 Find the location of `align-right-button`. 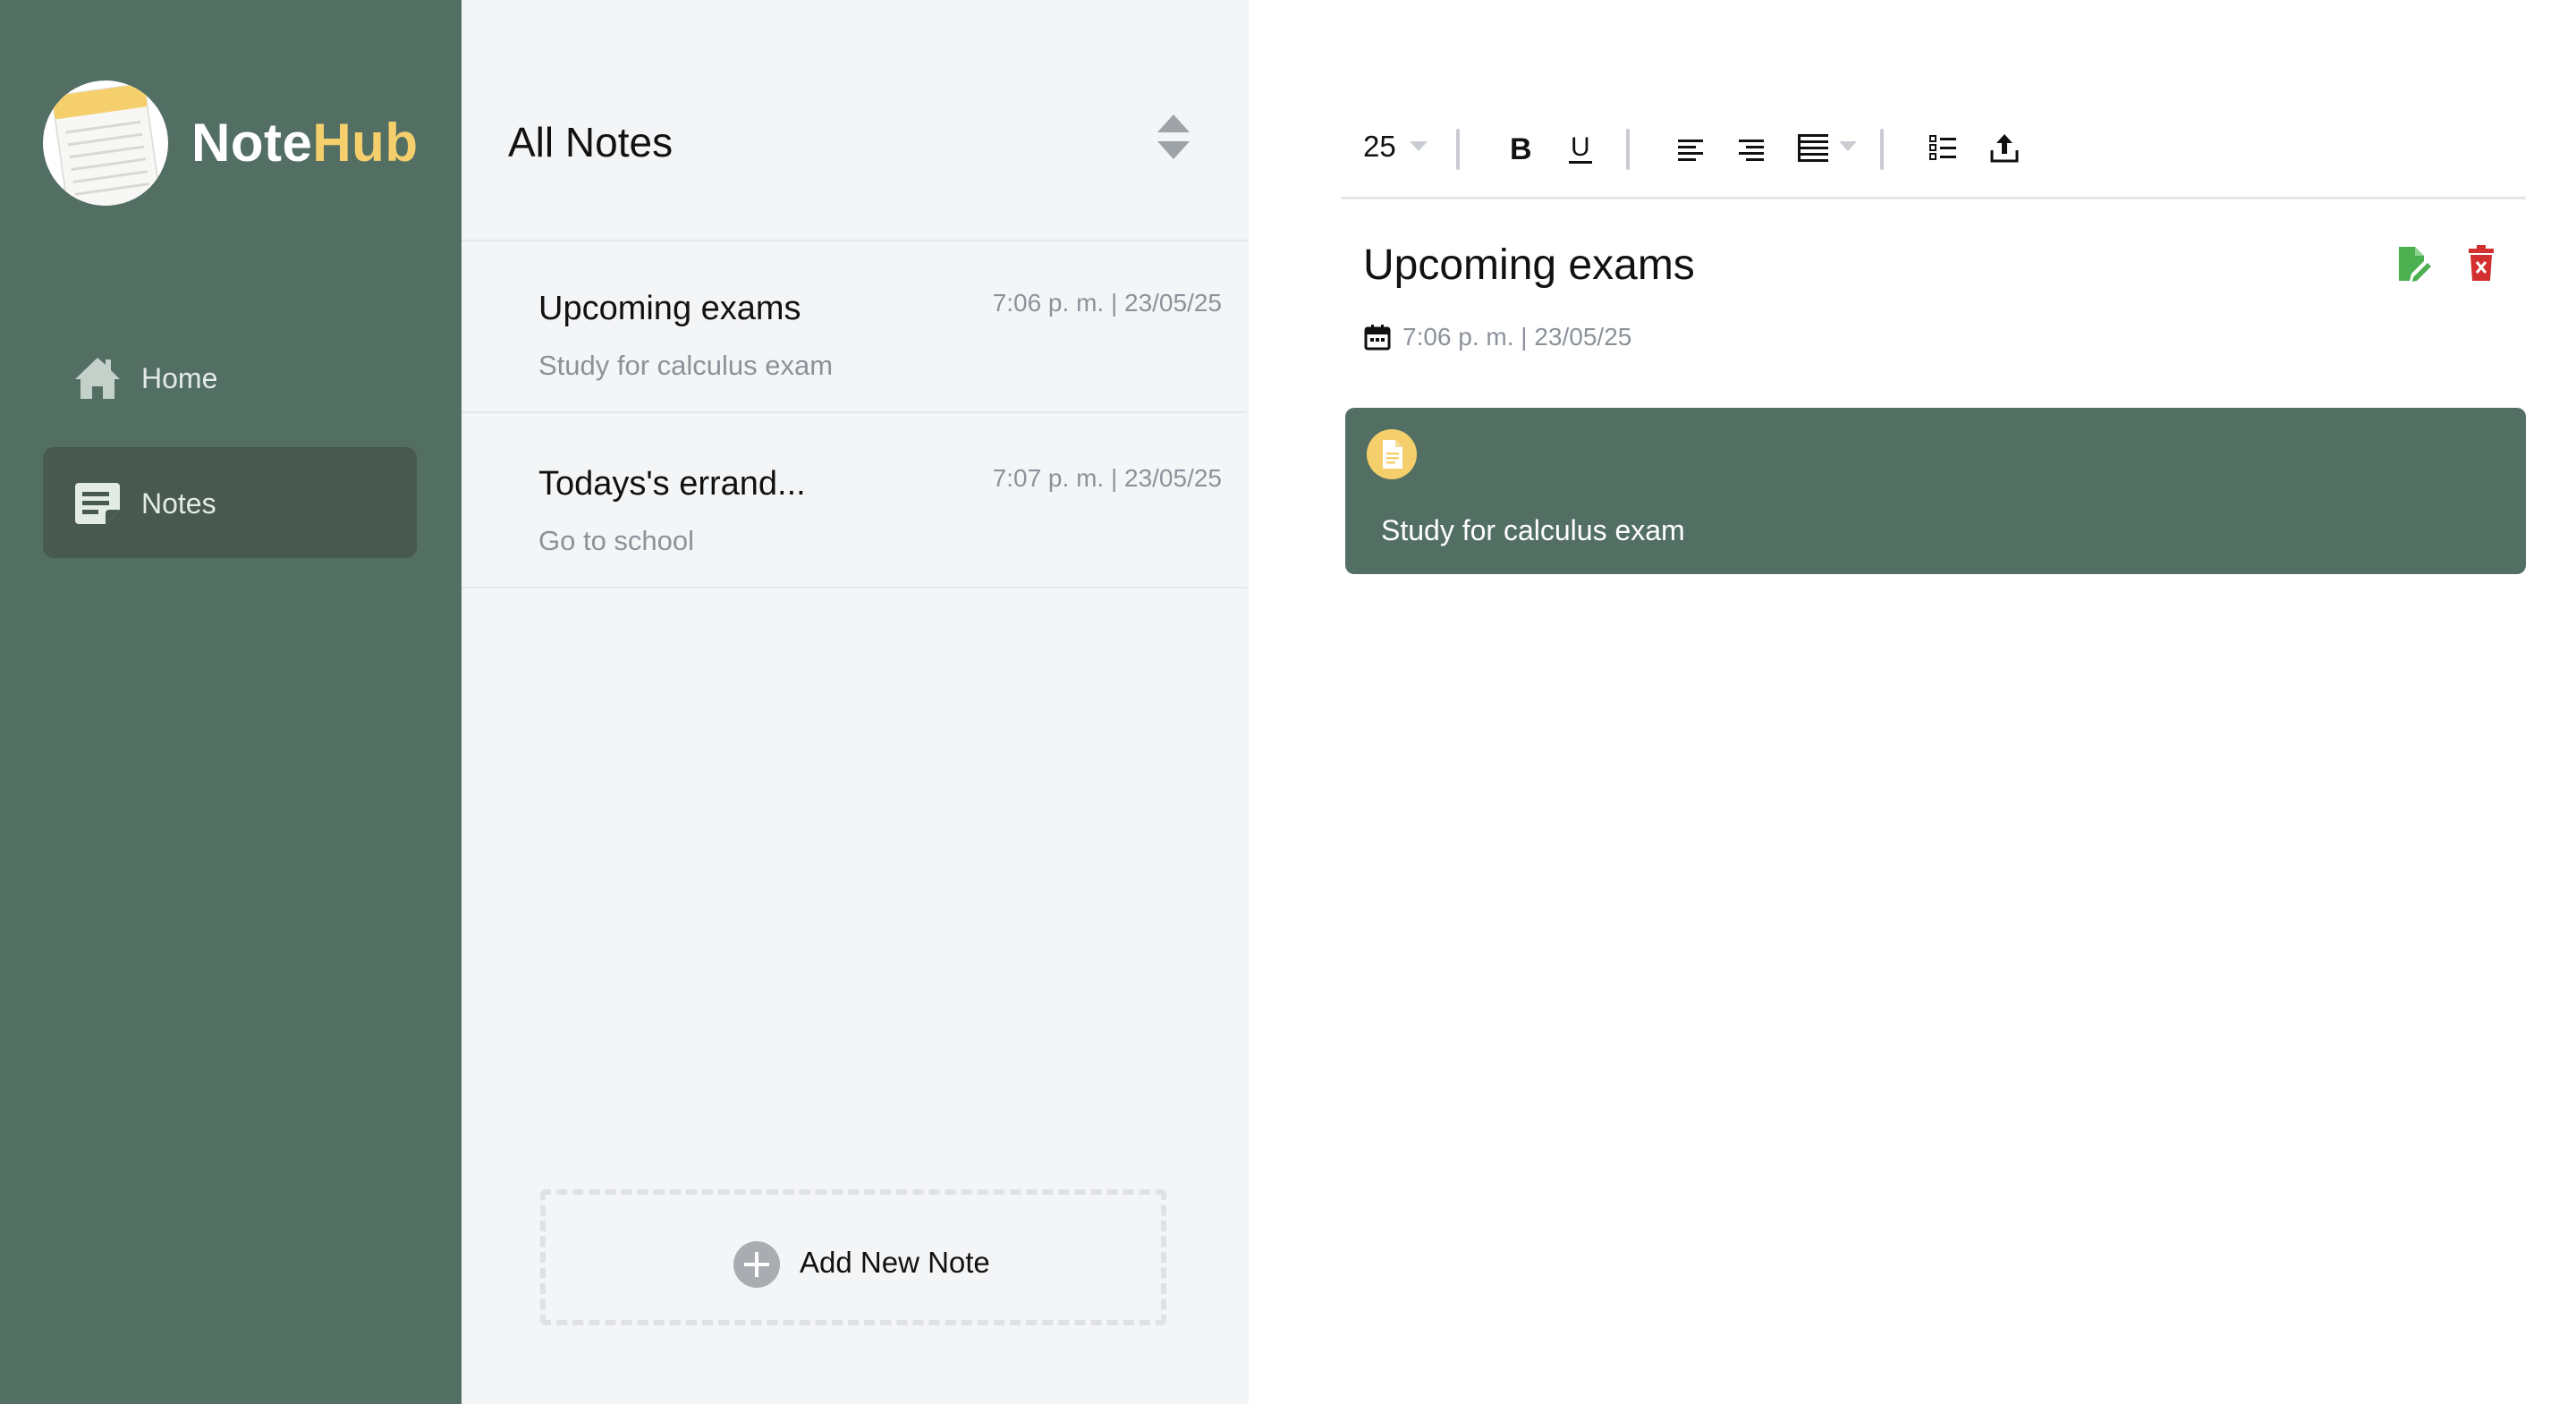

align-right-button is located at coordinates (1751, 148).